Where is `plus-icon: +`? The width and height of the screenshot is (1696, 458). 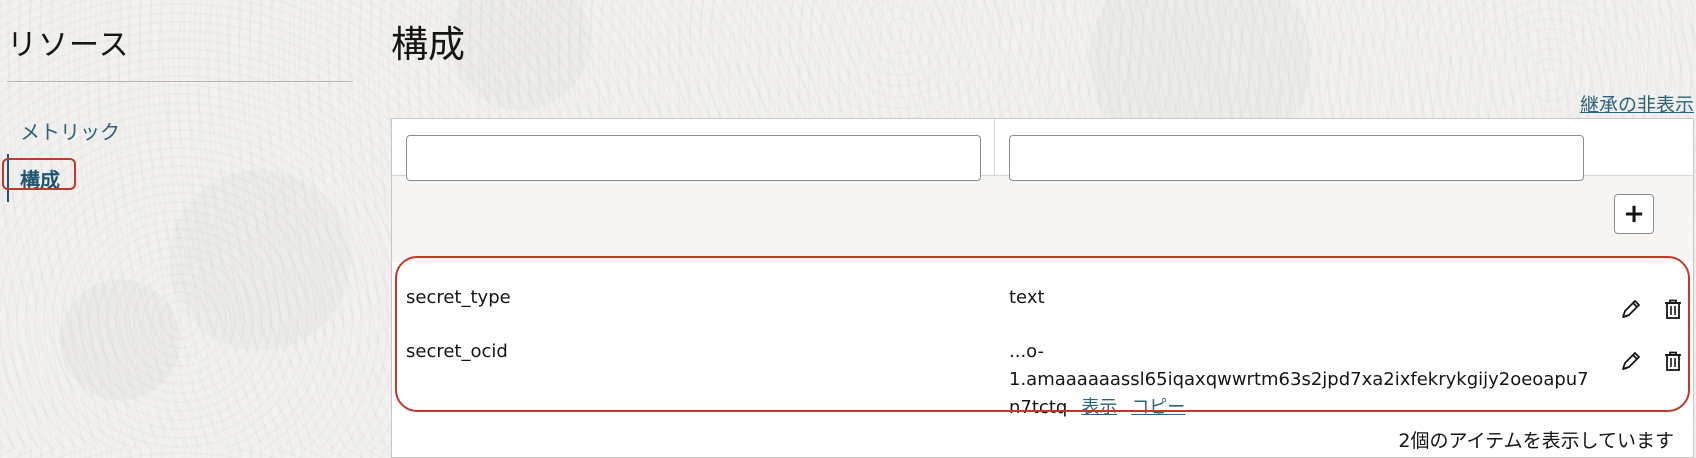 plus-icon: + is located at coordinates (1634, 214).